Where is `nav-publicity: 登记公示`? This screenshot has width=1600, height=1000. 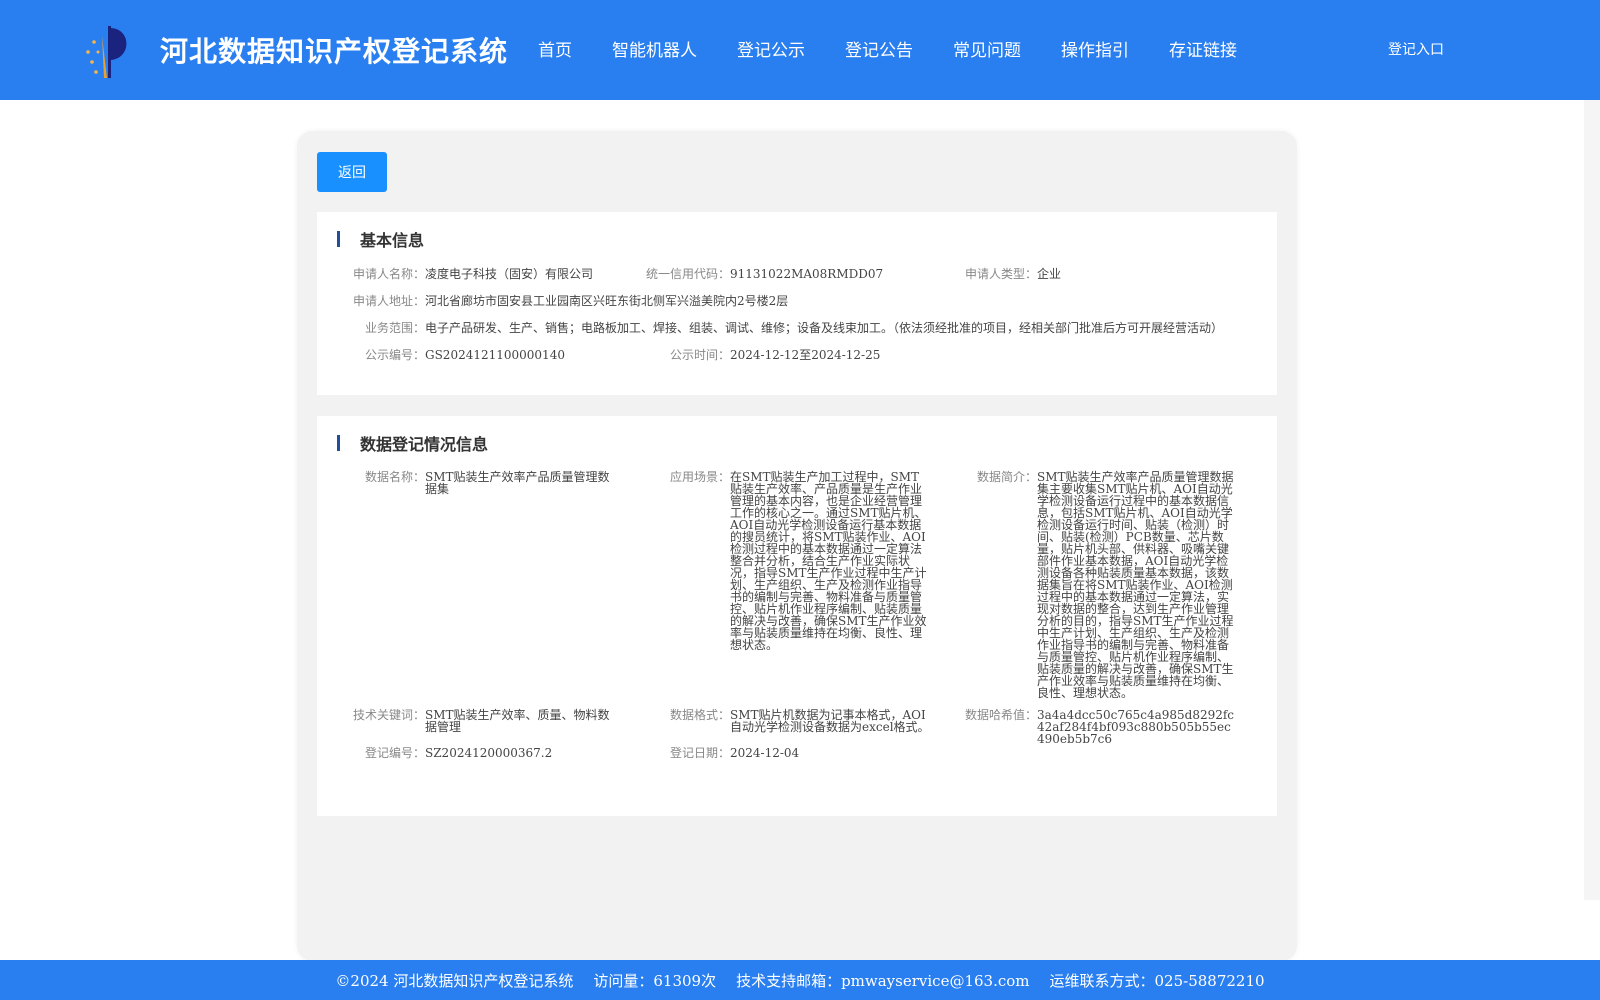 nav-publicity: 登记公示 is located at coordinates (771, 48).